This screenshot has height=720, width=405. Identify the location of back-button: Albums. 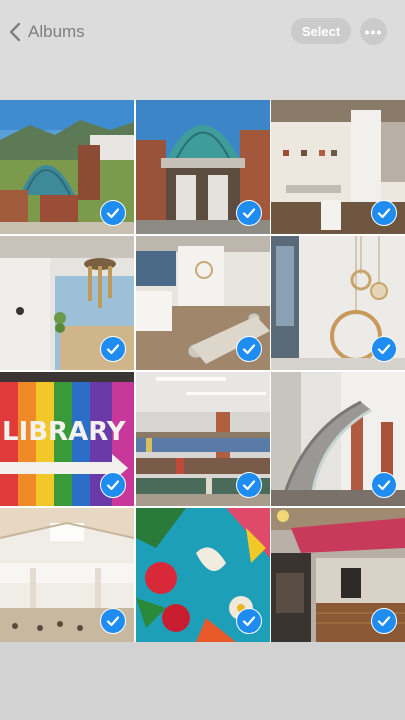
(46, 32).